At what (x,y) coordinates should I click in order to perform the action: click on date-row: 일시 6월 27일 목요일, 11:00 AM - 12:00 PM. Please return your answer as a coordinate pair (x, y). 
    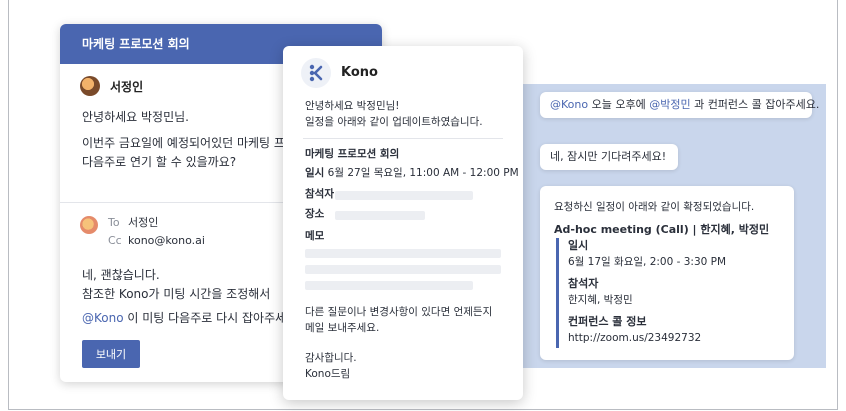
    Looking at the image, I should click on (412, 173).